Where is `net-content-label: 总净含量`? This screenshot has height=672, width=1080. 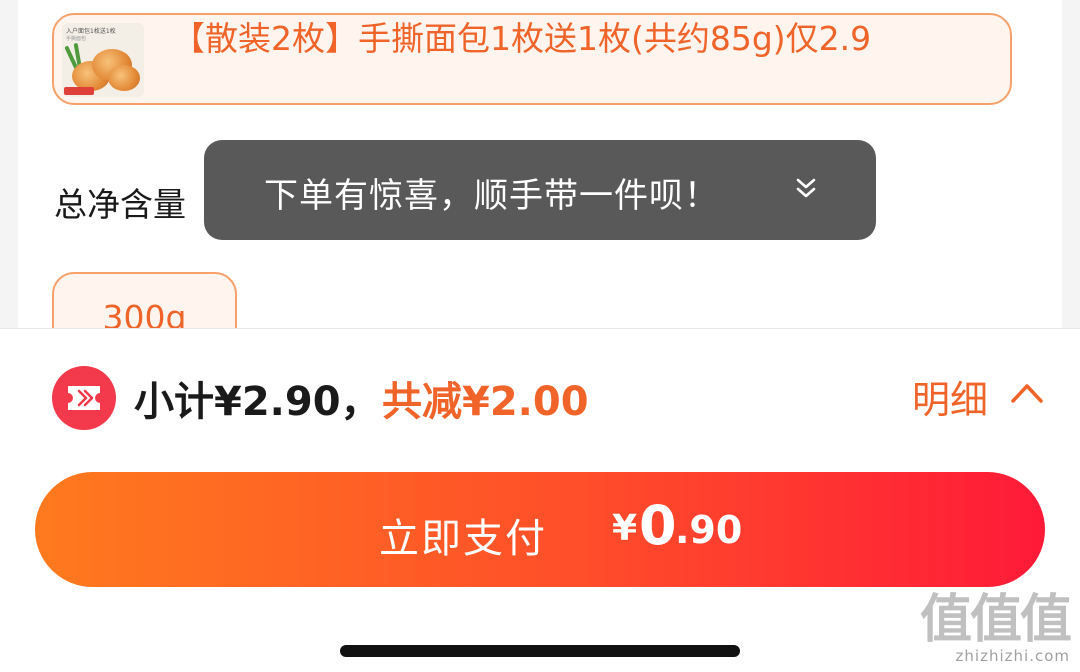
net-content-label: 总净含量 is located at coordinates (120, 204).